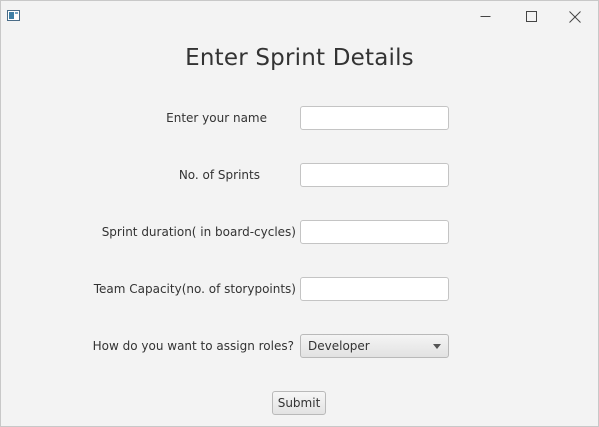  What do you see at coordinates (374, 175) in the screenshot?
I see `sprints-count-input` at bounding box center [374, 175].